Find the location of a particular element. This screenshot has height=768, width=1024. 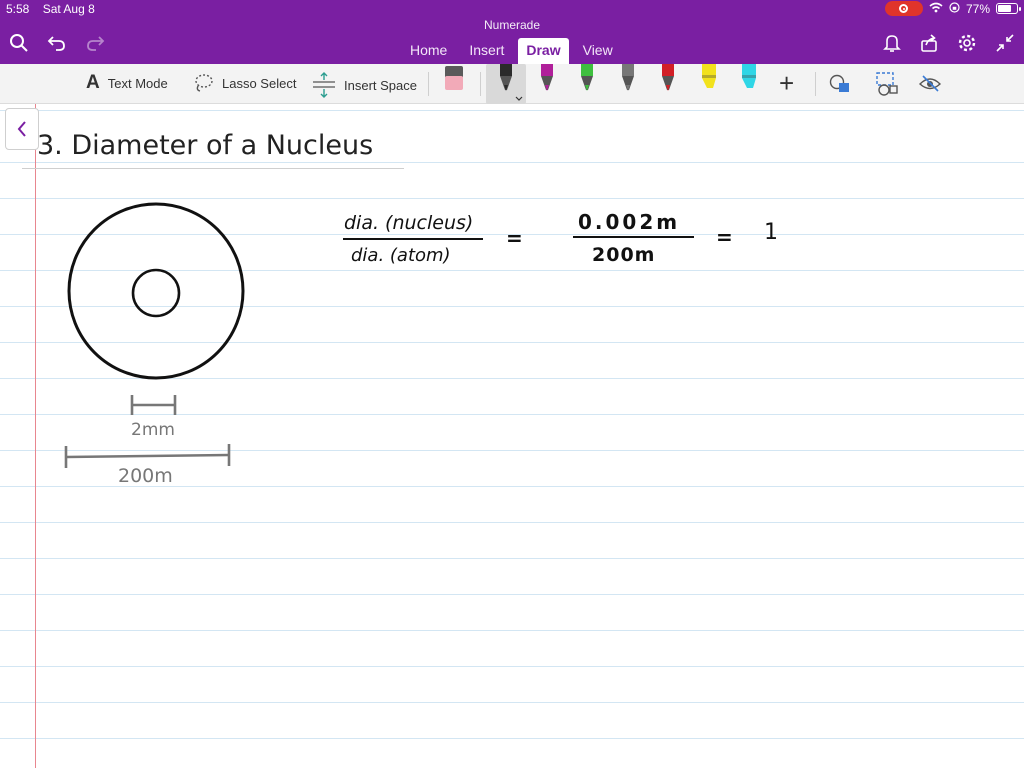

undo-icon is located at coordinates (57, 43).